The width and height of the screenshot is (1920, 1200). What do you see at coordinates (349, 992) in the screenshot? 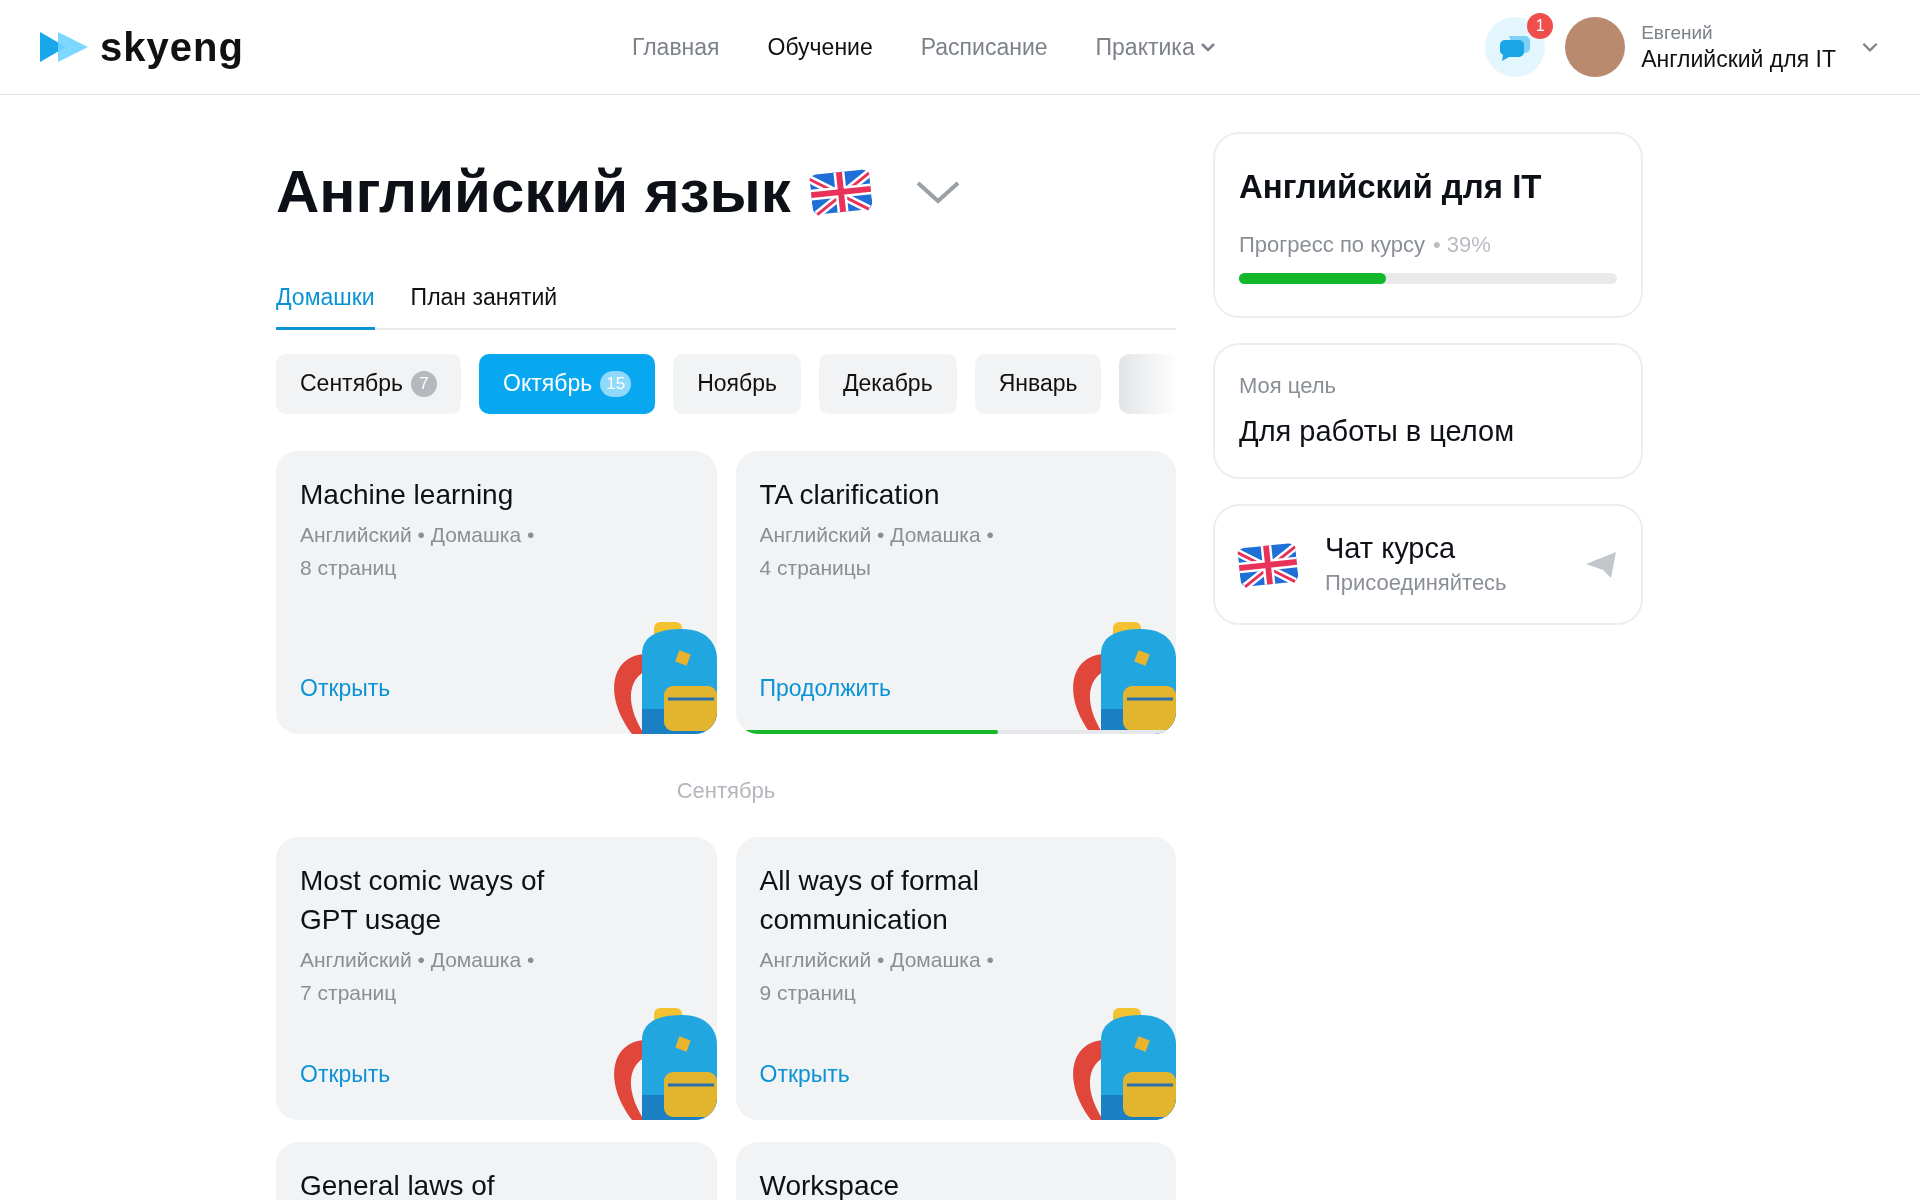
I see `page-count: 7 страниц` at bounding box center [349, 992].